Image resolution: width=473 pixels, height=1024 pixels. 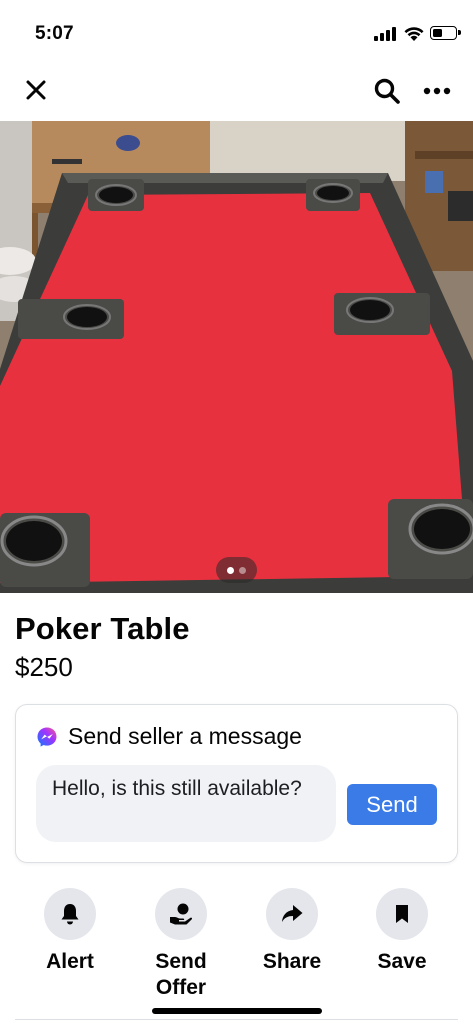 I want to click on more-icon, so click(x=437, y=91).